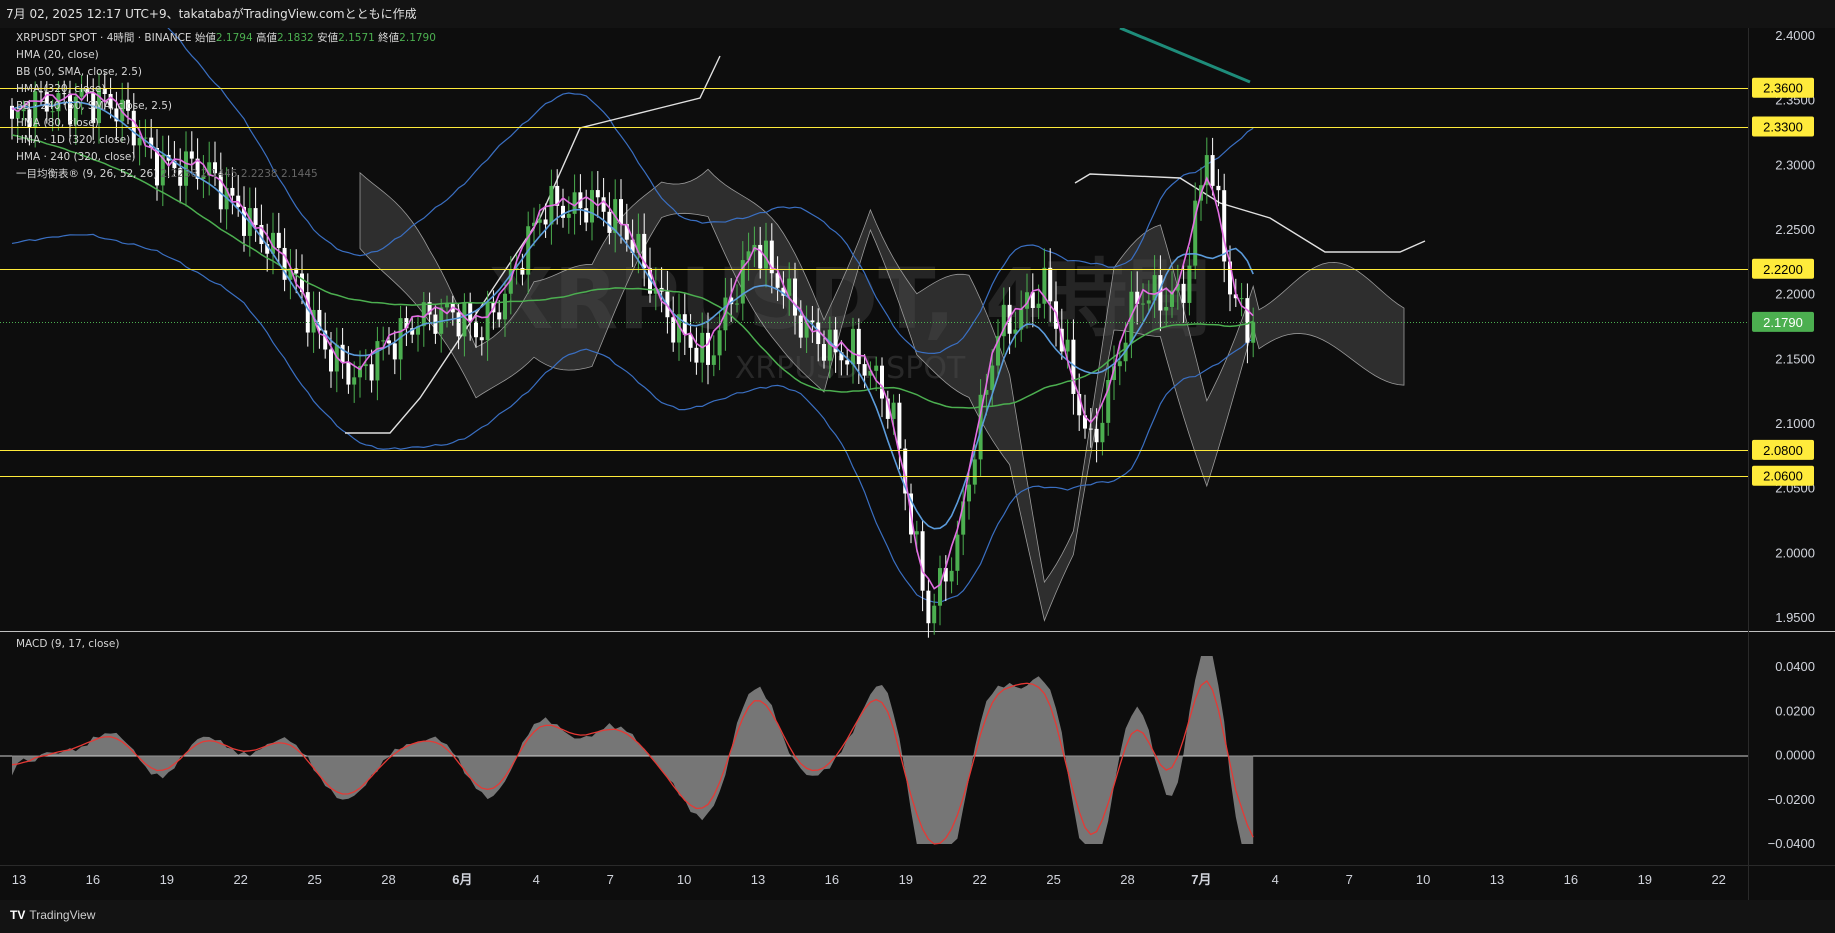 Image resolution: width=1835 pixels, height=933 pixels. I want to click on legend-indicator: HMA (320, close), so click(226, 89).